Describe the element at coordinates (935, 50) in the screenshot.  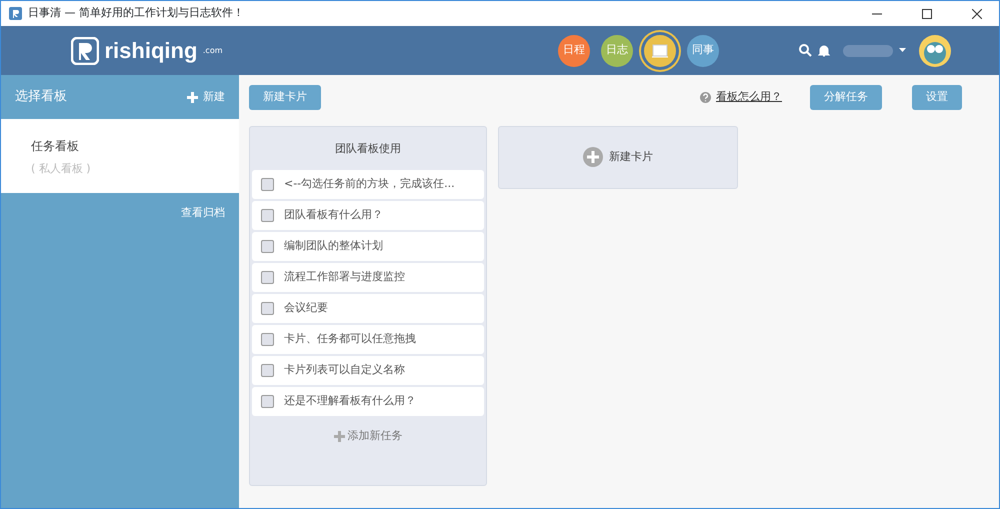
I see `avatar-icon` at that location.